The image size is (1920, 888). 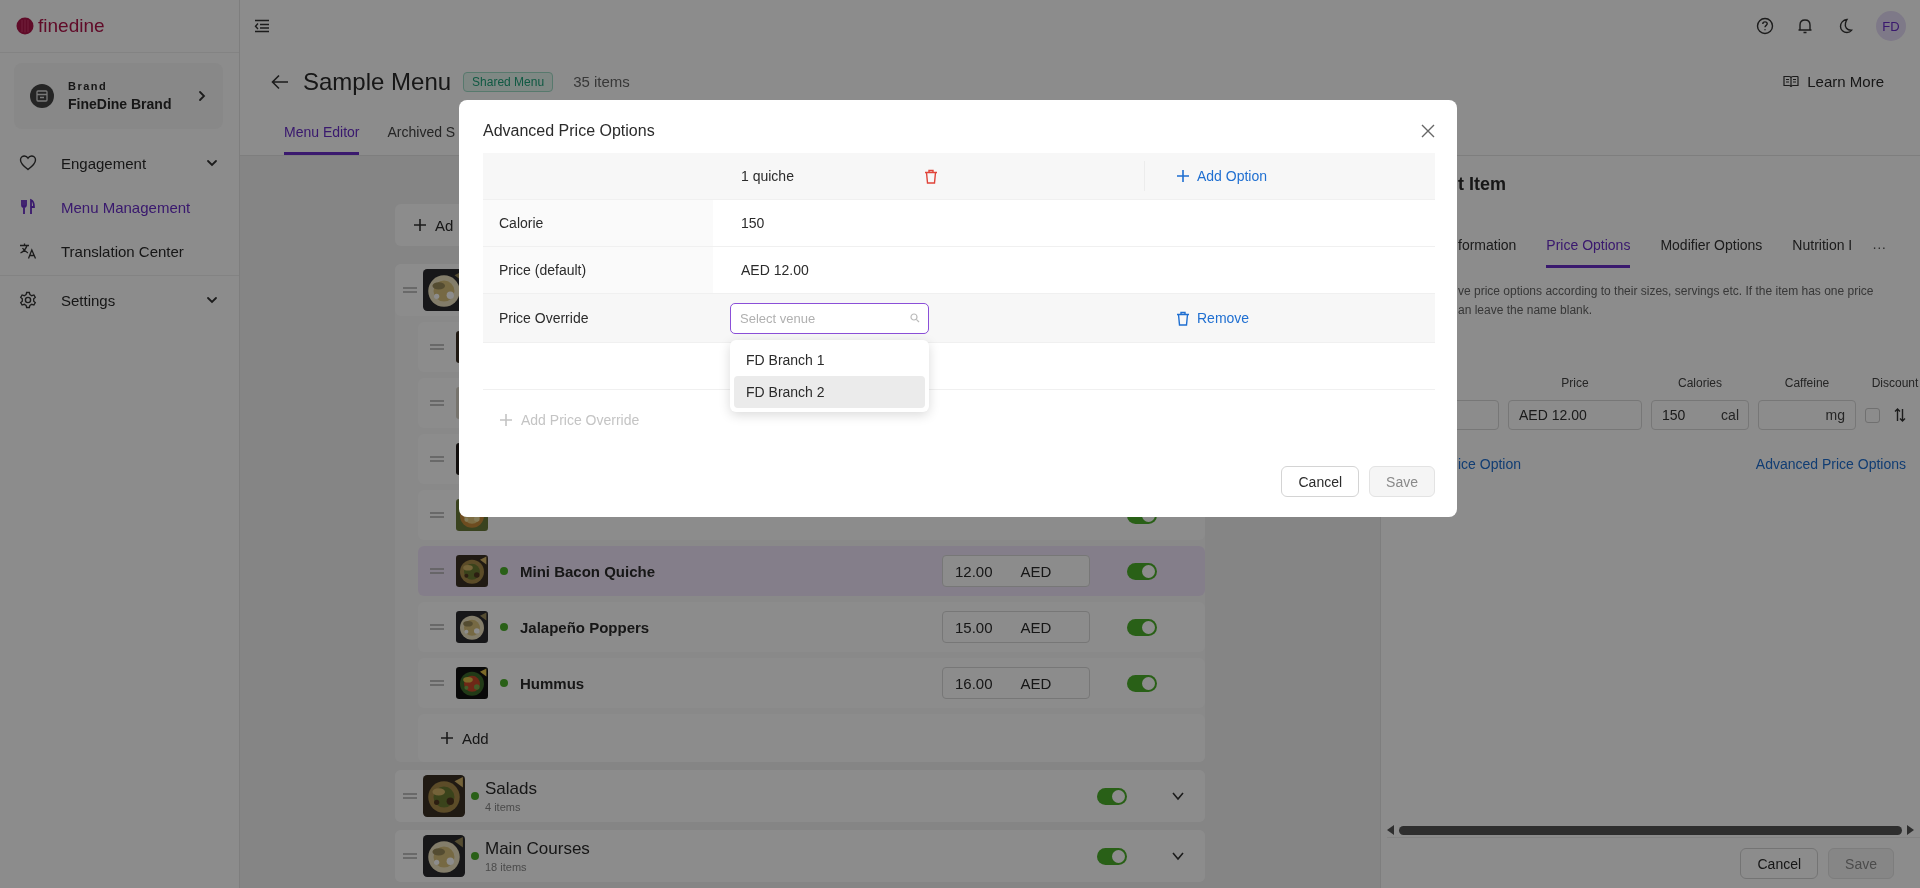 I want to click on unit-label: cal, so click(x=1730, y=415).